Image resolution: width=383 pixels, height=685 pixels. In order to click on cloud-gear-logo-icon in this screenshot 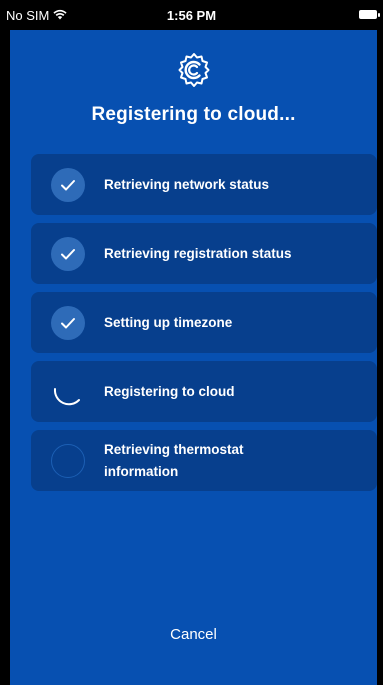, I will do `click(193, 70)`.